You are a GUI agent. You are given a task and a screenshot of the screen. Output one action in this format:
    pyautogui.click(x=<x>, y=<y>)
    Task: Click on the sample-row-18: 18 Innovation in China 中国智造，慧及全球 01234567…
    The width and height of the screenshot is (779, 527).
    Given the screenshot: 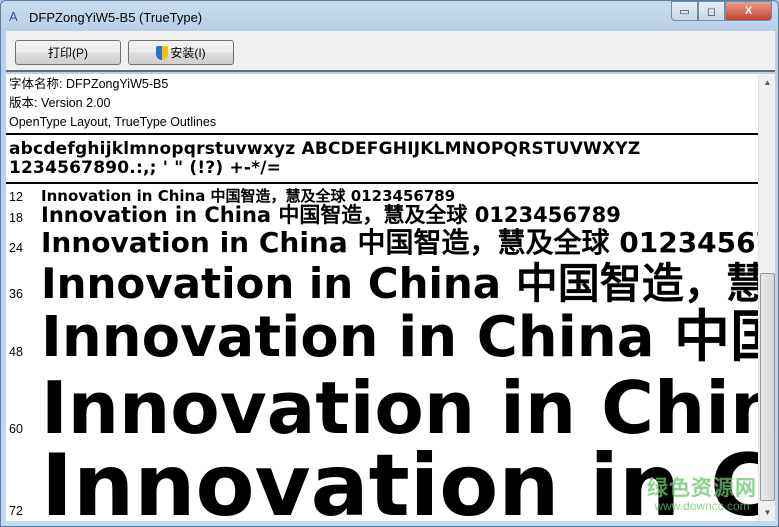 What is the action you would take?
    pyautogui.click(x=313, y=215)
    